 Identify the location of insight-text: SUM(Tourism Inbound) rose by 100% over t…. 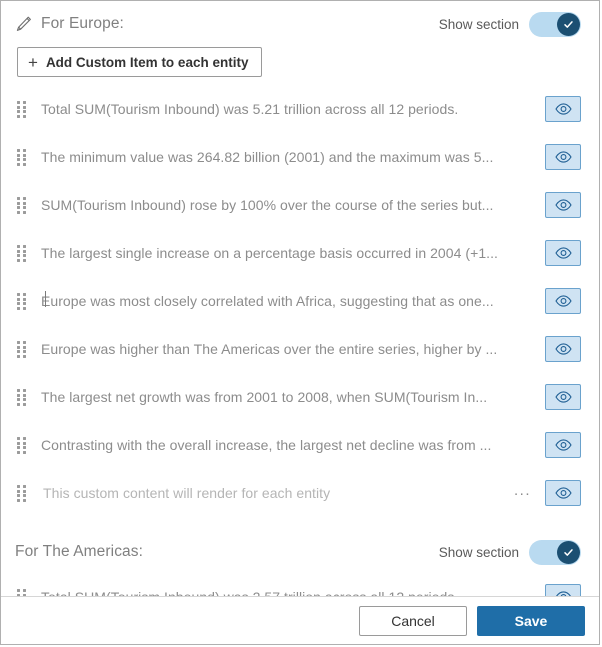
(267, 205).